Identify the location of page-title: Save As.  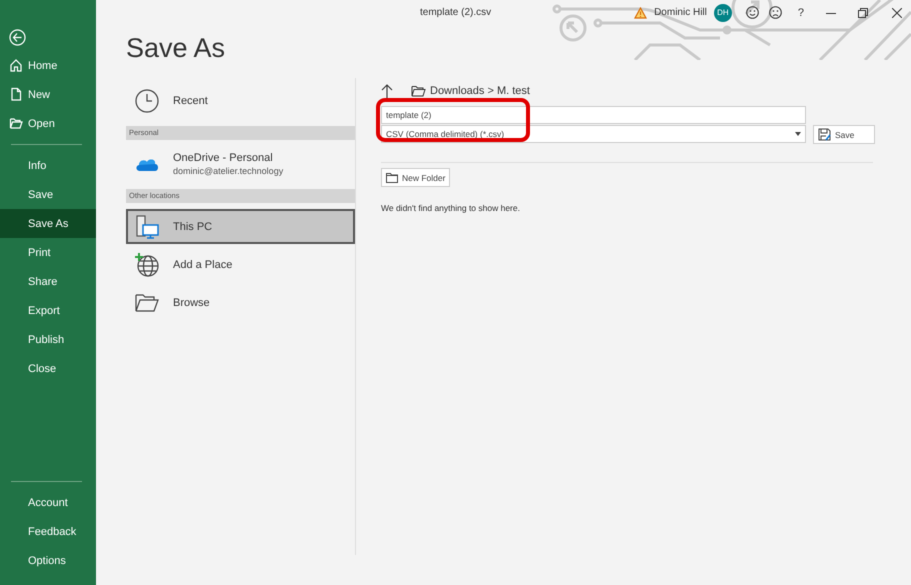
(175, 48).